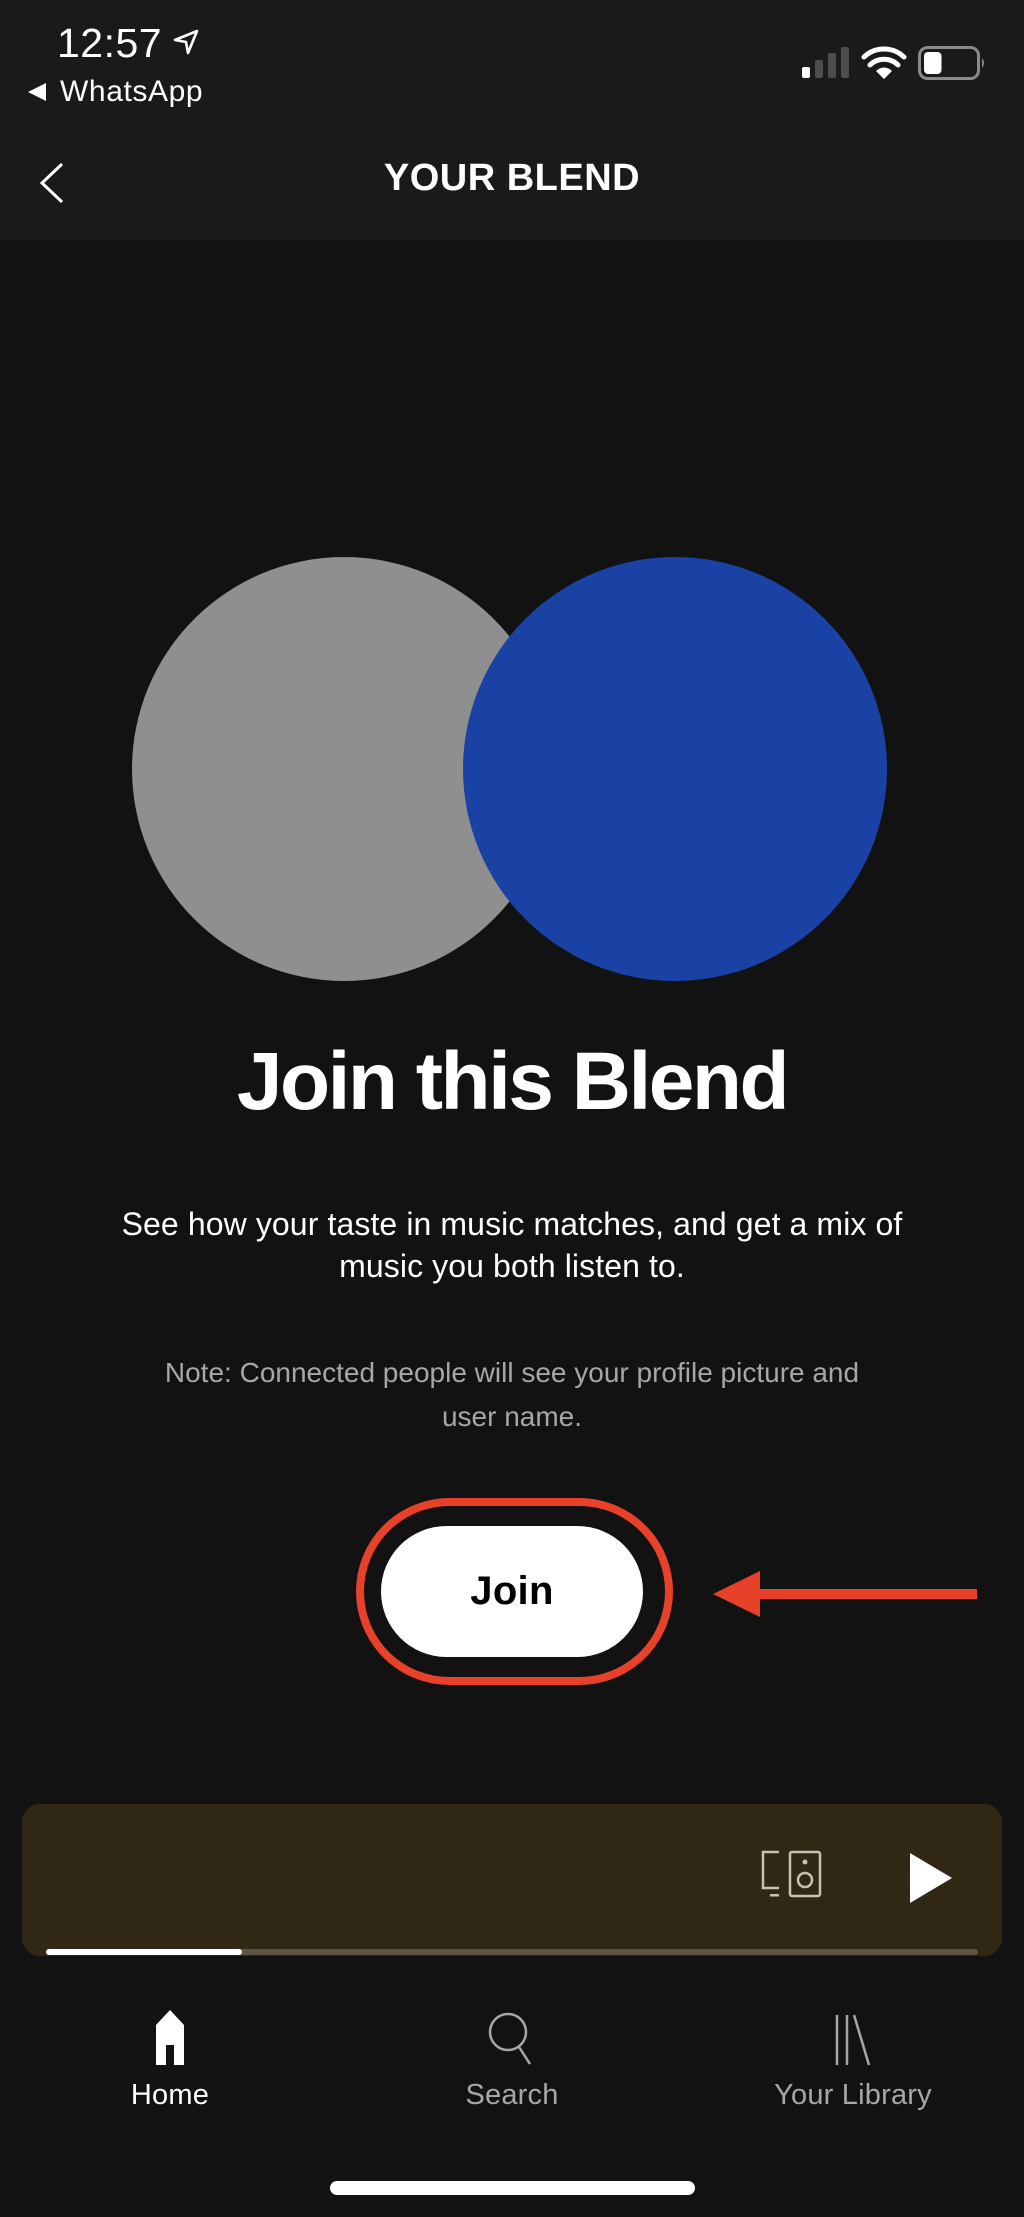 This screenshot has width=1024, height=2217. Describe the element at coordinates (513, 1081) in the screenshot. I see `blend-heading: Join this Blend` at that location.